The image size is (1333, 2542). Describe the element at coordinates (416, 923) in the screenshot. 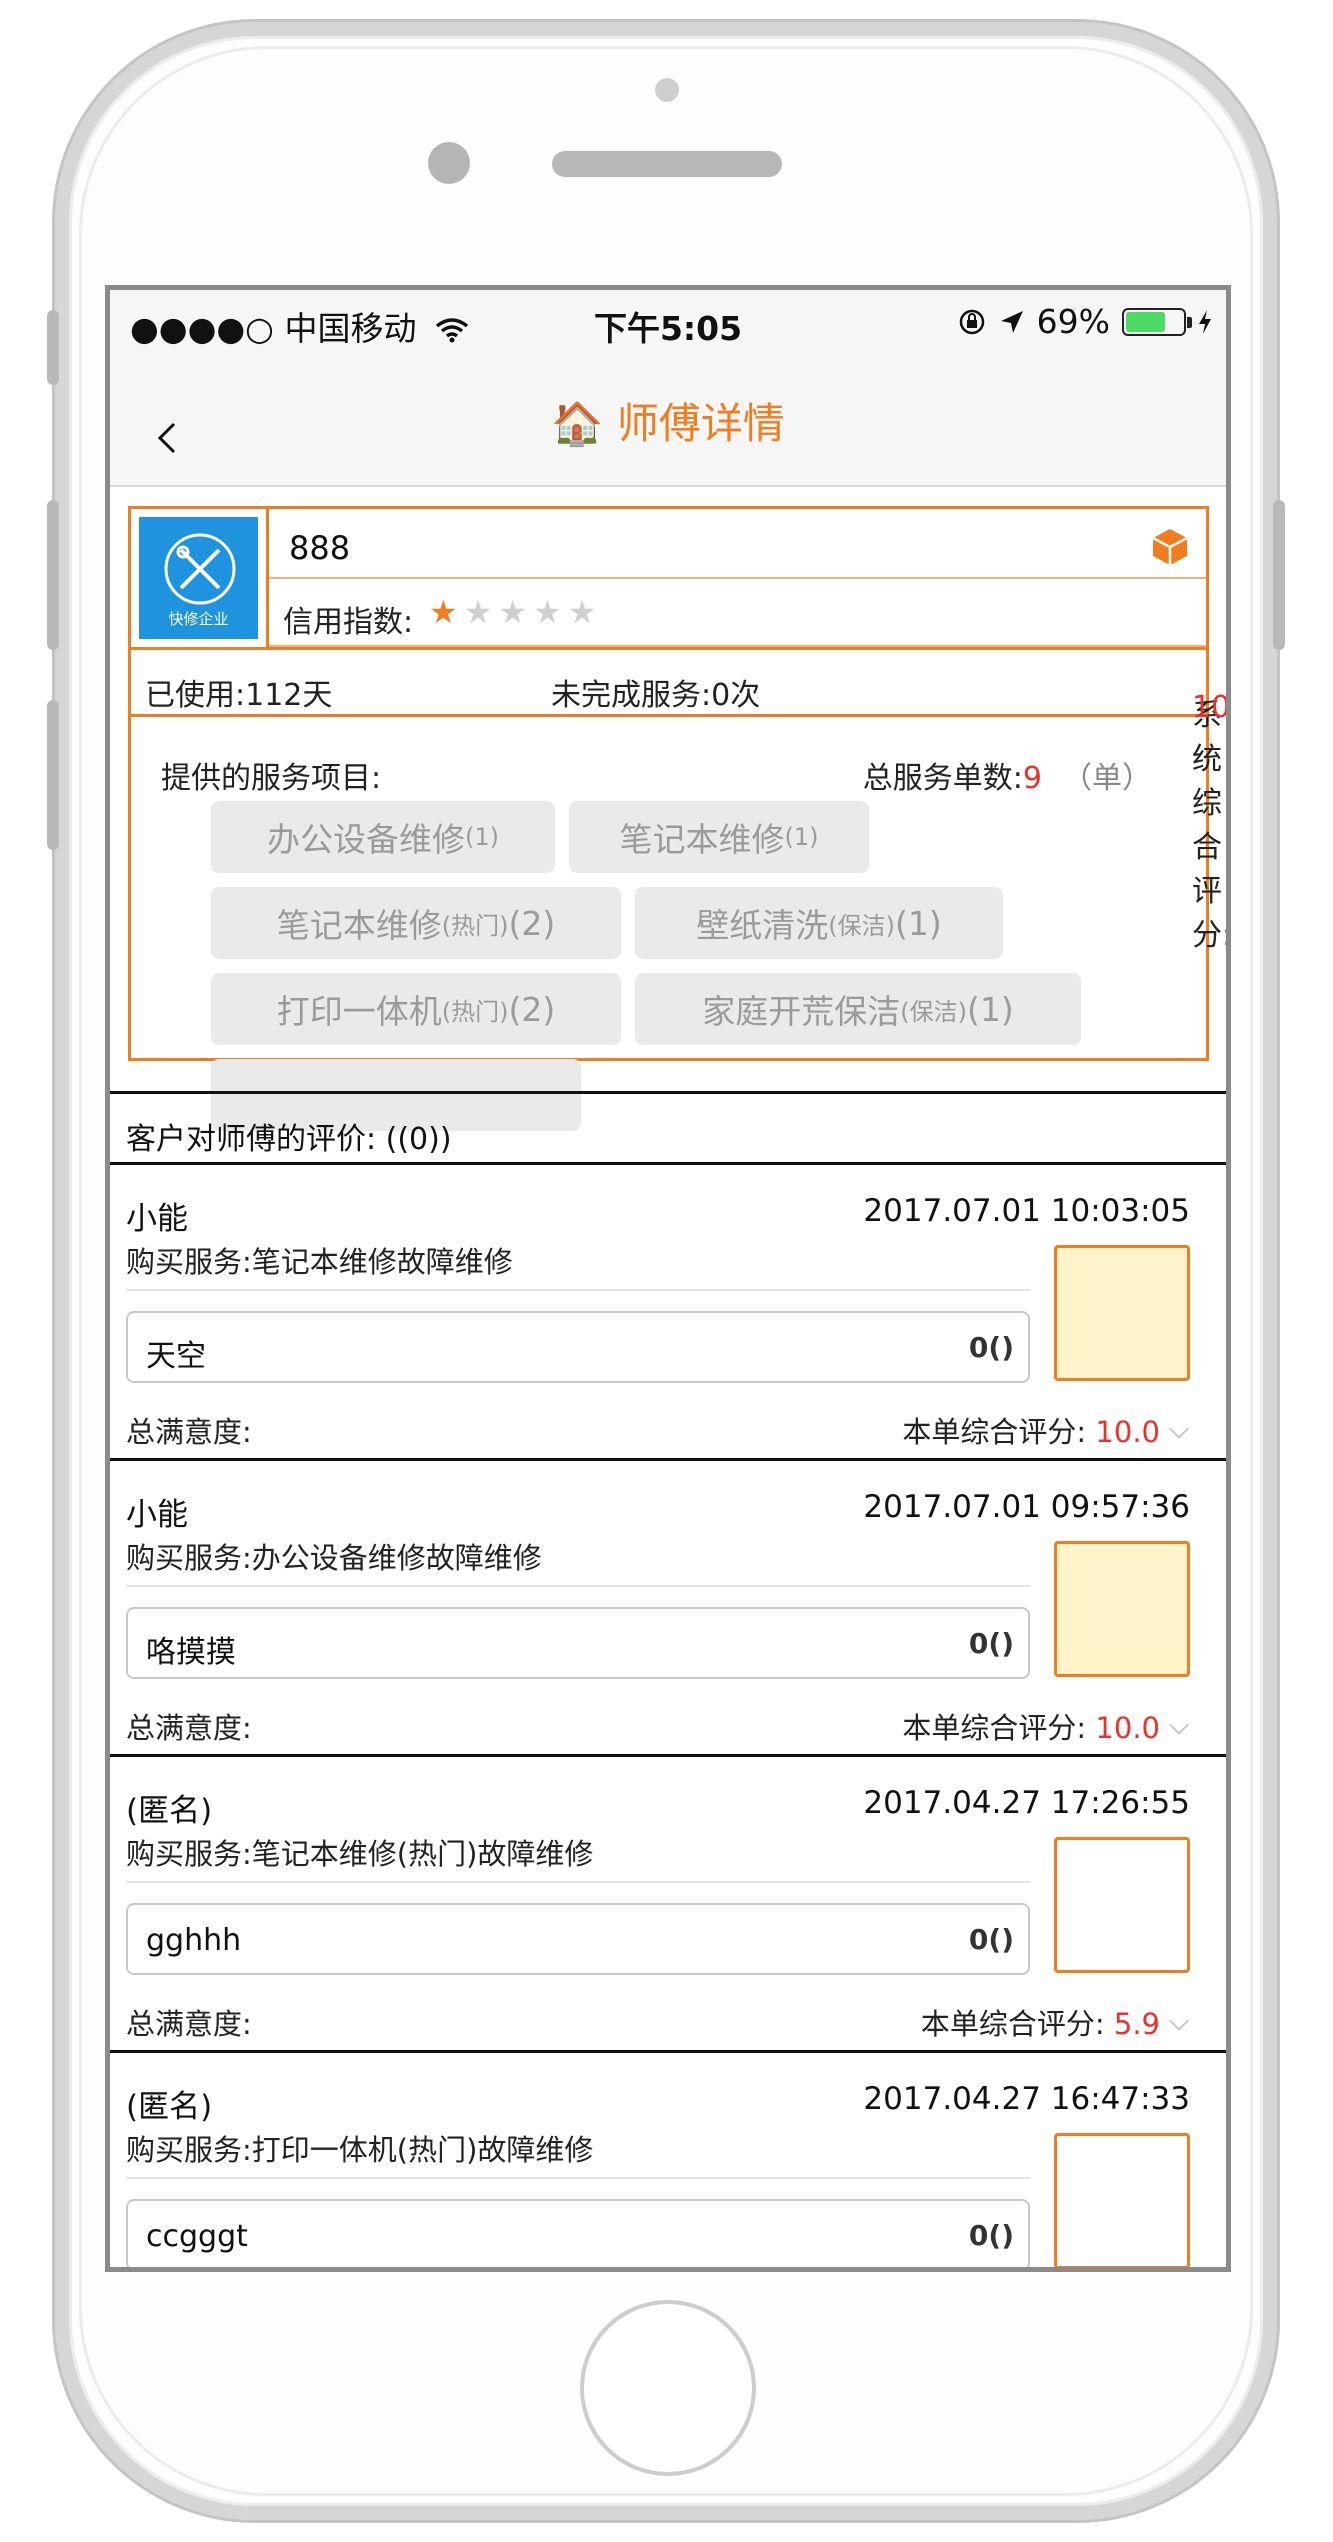

I see `service-chip: 笔记本维修 (热门) (2)` at that location.